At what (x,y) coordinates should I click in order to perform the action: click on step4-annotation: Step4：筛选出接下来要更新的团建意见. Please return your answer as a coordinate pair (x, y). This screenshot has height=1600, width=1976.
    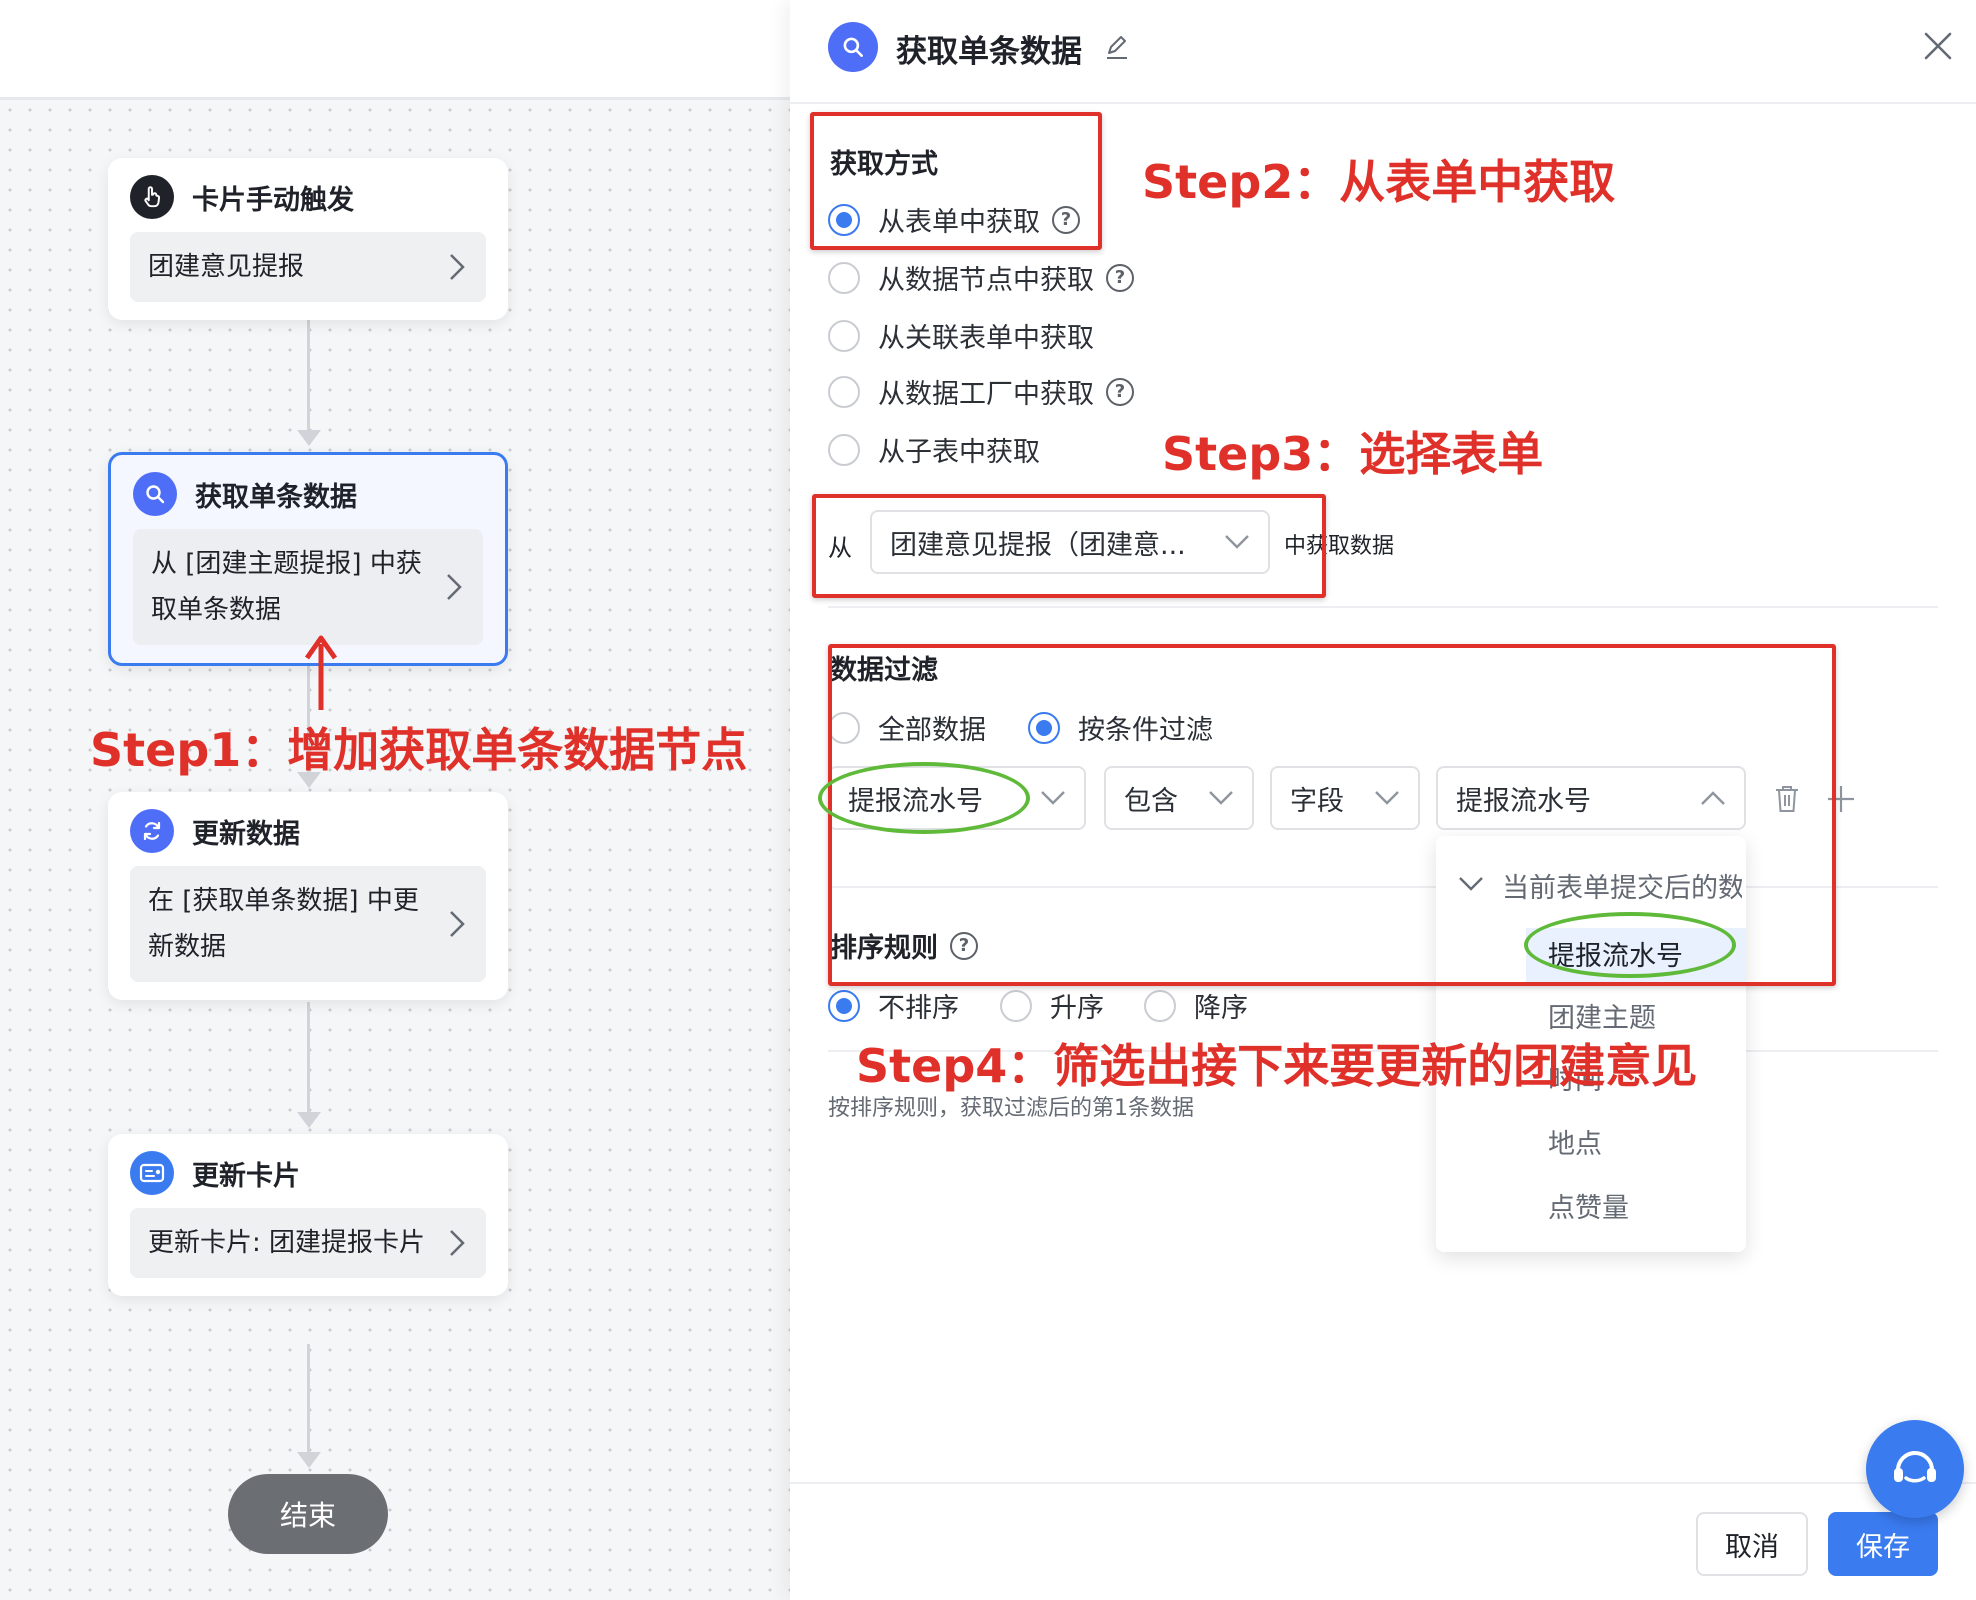
    Looking at the image, I should click on (1277, 1066).